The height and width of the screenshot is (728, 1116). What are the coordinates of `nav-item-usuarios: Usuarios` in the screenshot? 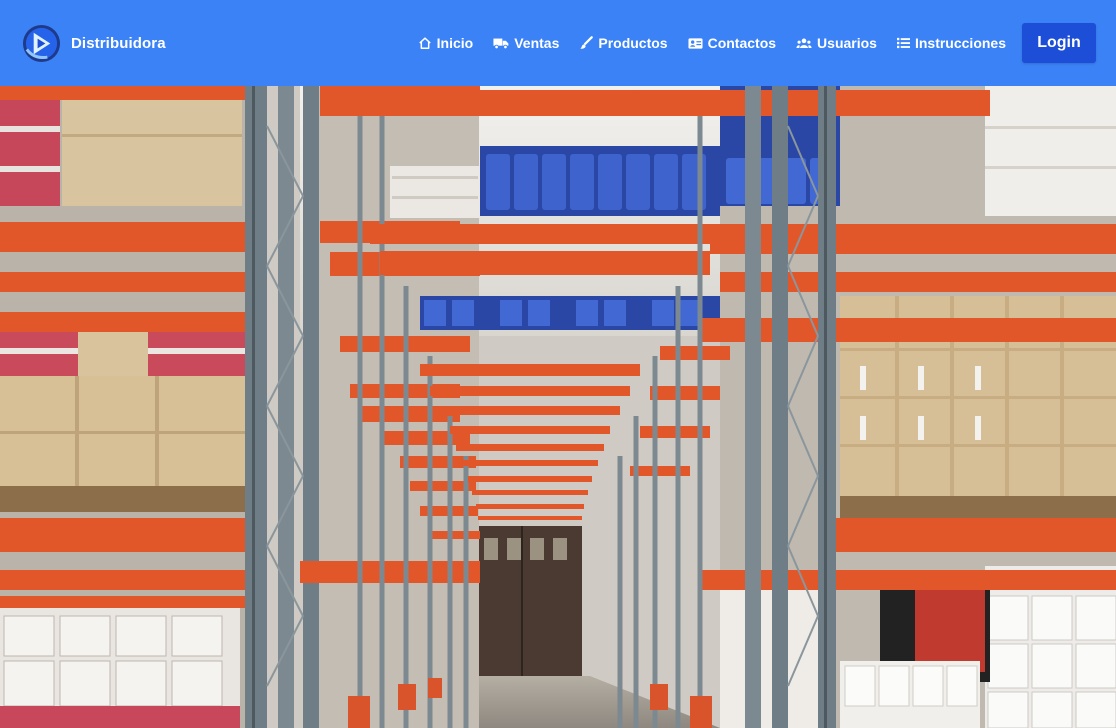 It's located at (836, 43).